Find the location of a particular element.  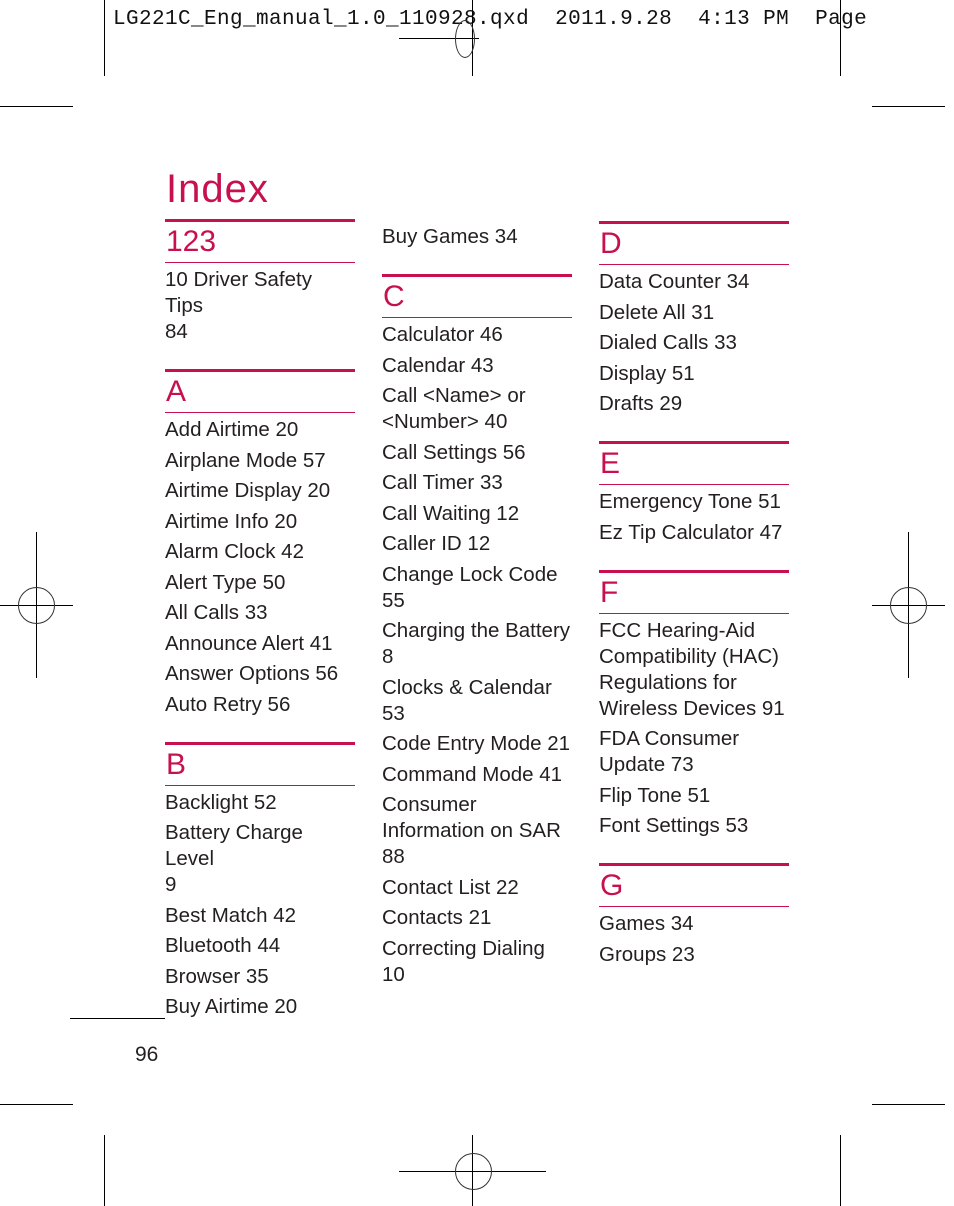

index-entry: Contacts 21 is located at coordinates (437, 917).